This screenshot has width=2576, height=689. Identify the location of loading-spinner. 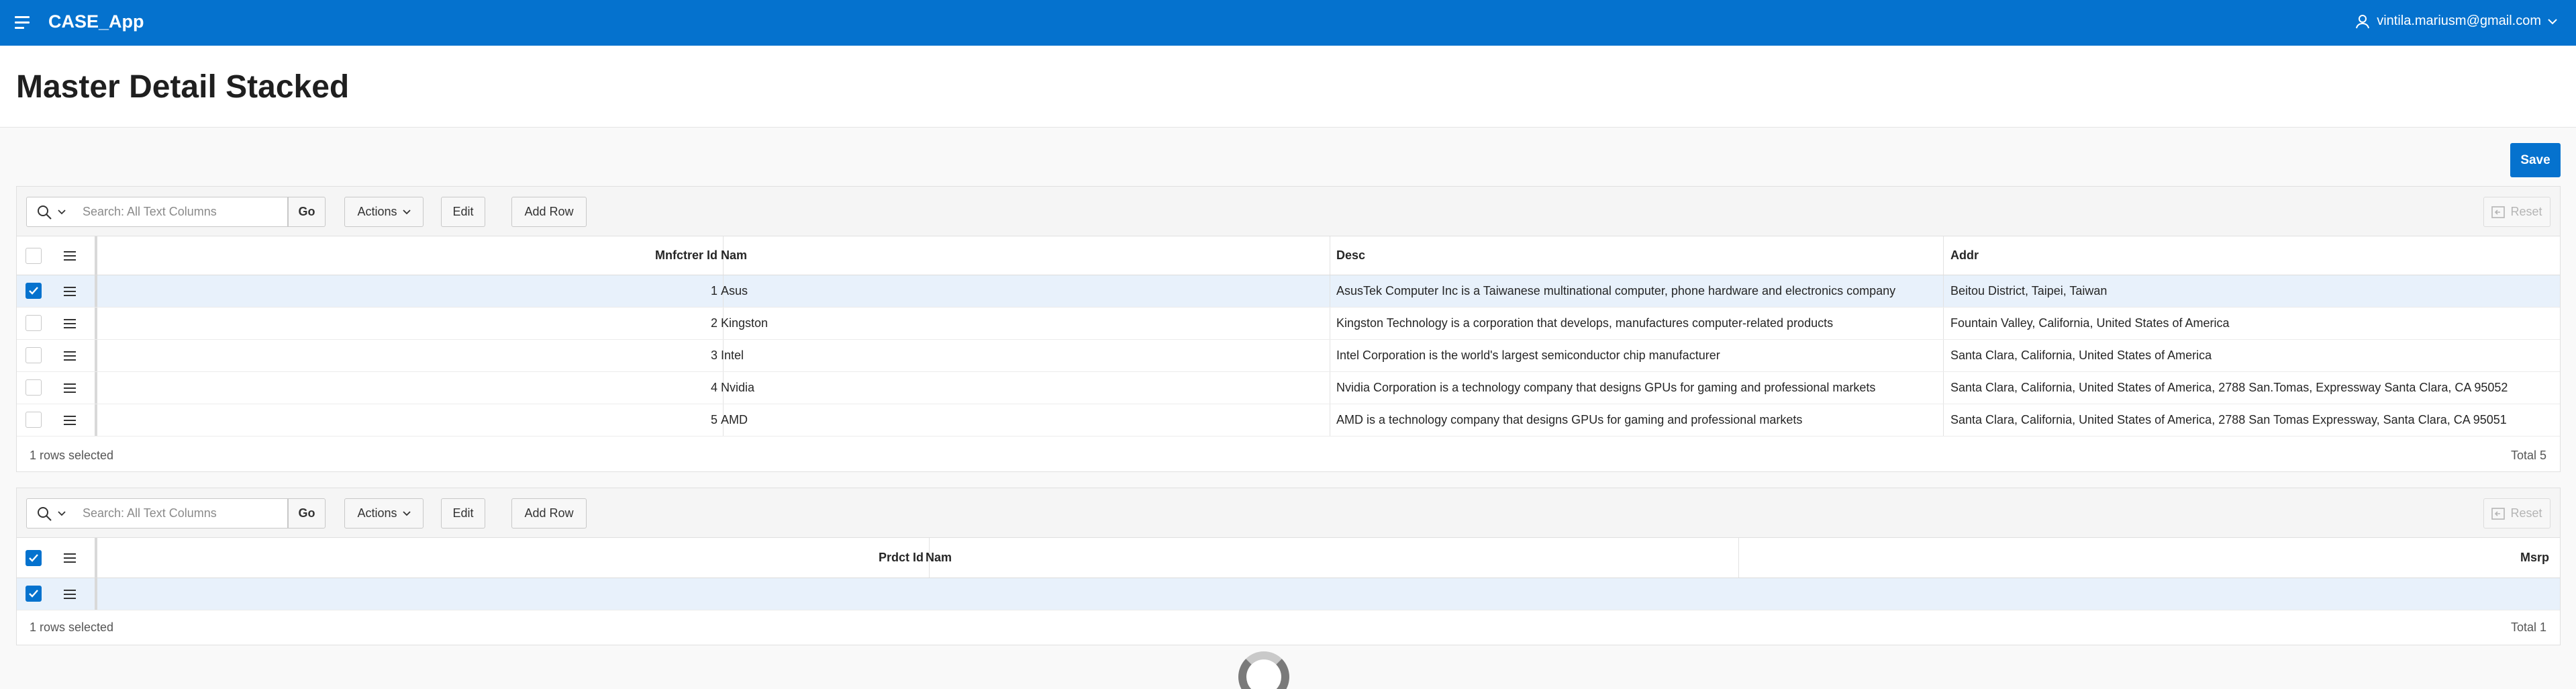
(1263, 670).